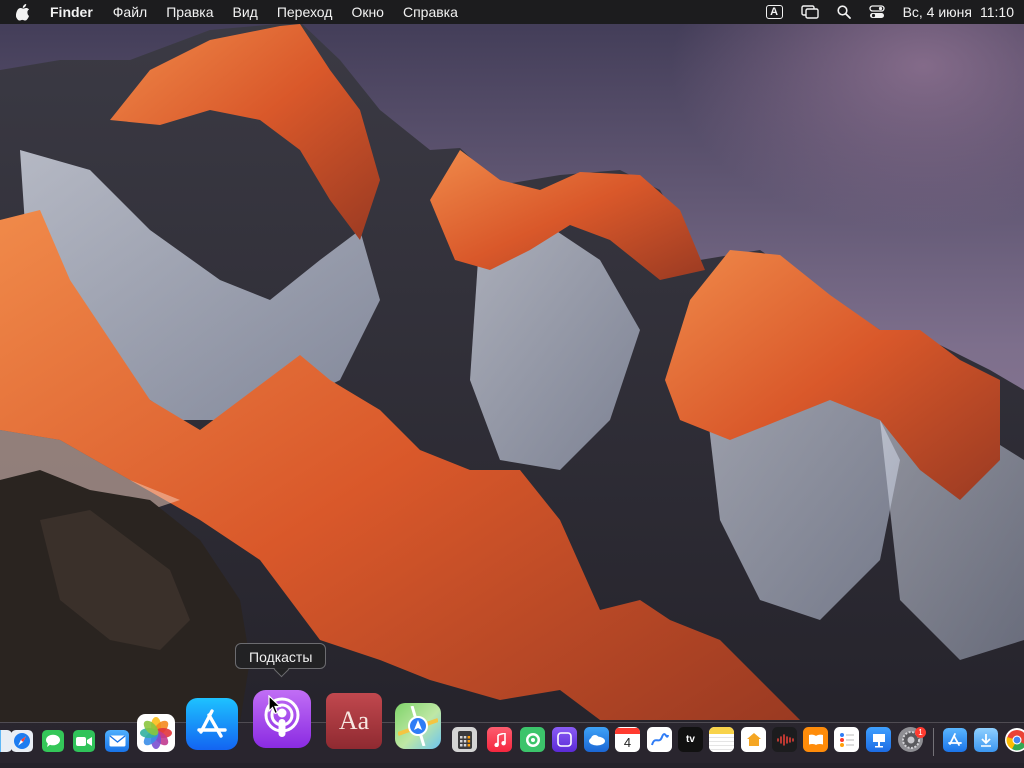 Image resolution: width=1024 pixels, height=768 pixels. I want to click on photos-icon, so click(156, 733).